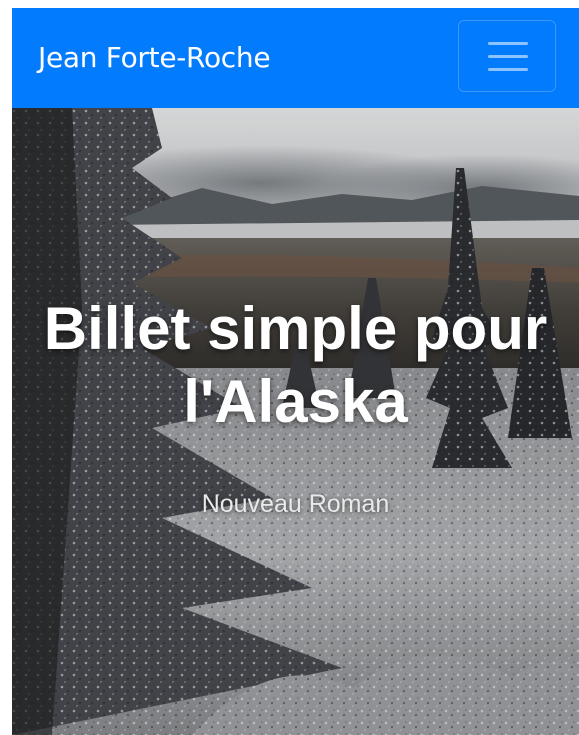 The height and width of the screenshot is (735, 579). Describe the element at coordinates (295, 504) in the screenshot. I see `hero-subtitle: Nouveau Roman` at that location.